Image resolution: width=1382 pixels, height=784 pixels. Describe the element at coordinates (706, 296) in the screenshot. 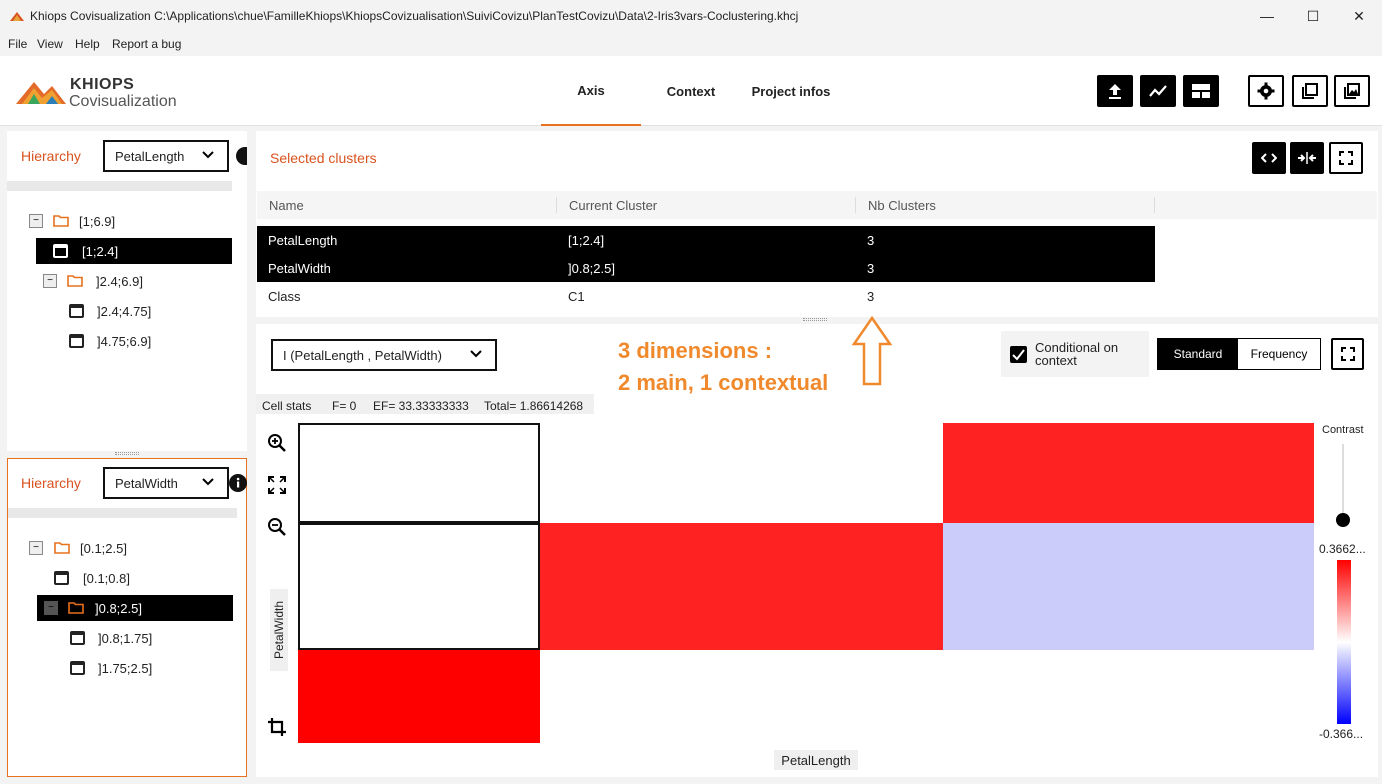

I see `table-row: Class C1 3` at that location.